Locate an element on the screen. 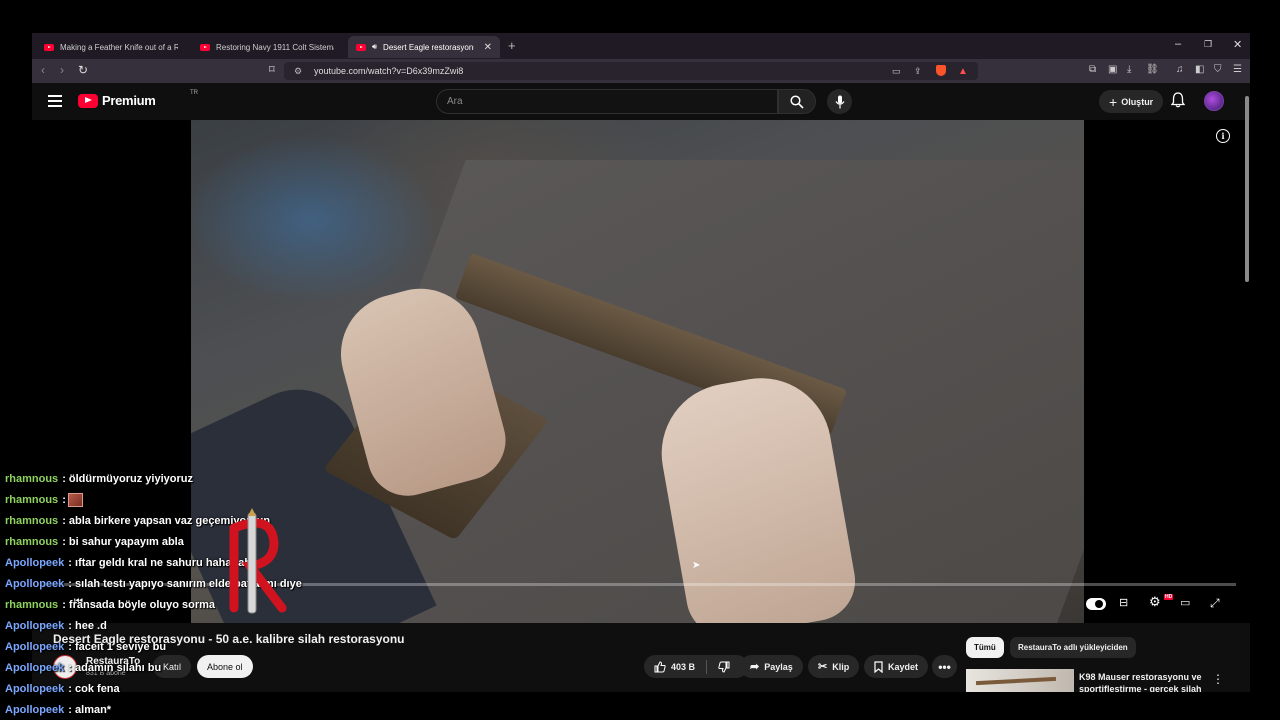  hd-badge: HD is located at coordinates (1169, 597).